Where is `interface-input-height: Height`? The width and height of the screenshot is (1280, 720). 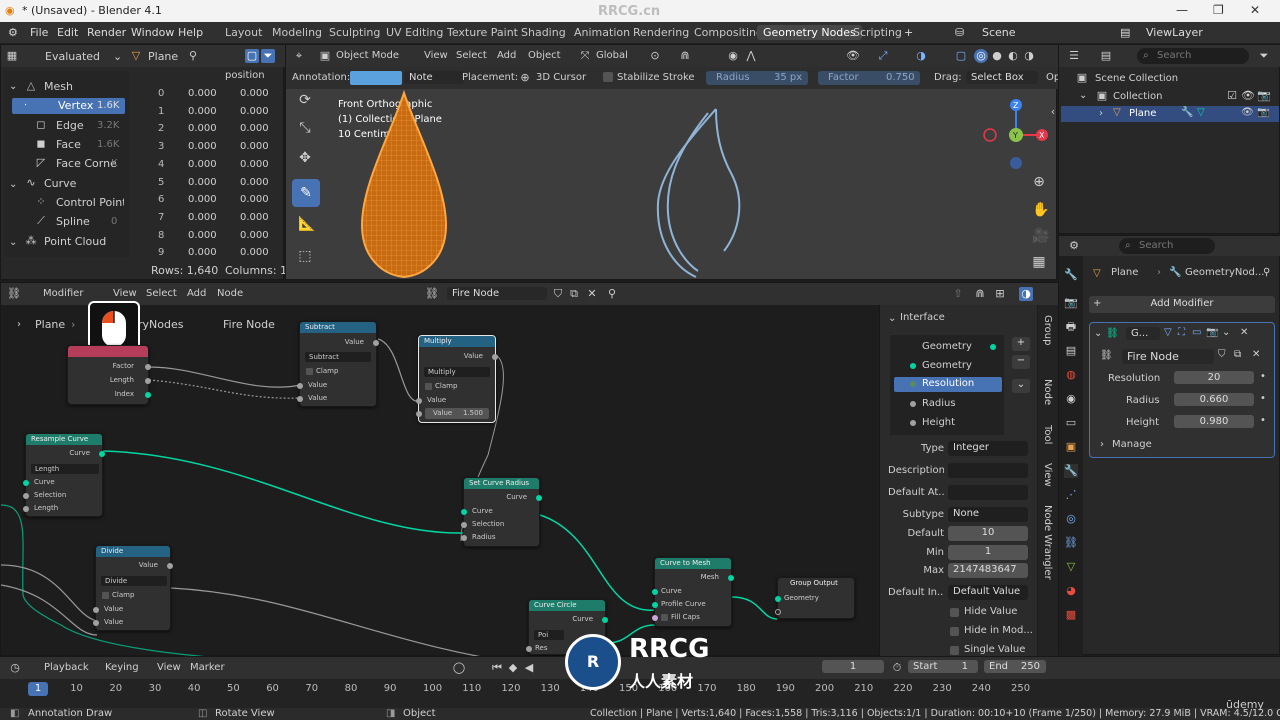 interface-input-height: Height is located at coordinates (938, 422).